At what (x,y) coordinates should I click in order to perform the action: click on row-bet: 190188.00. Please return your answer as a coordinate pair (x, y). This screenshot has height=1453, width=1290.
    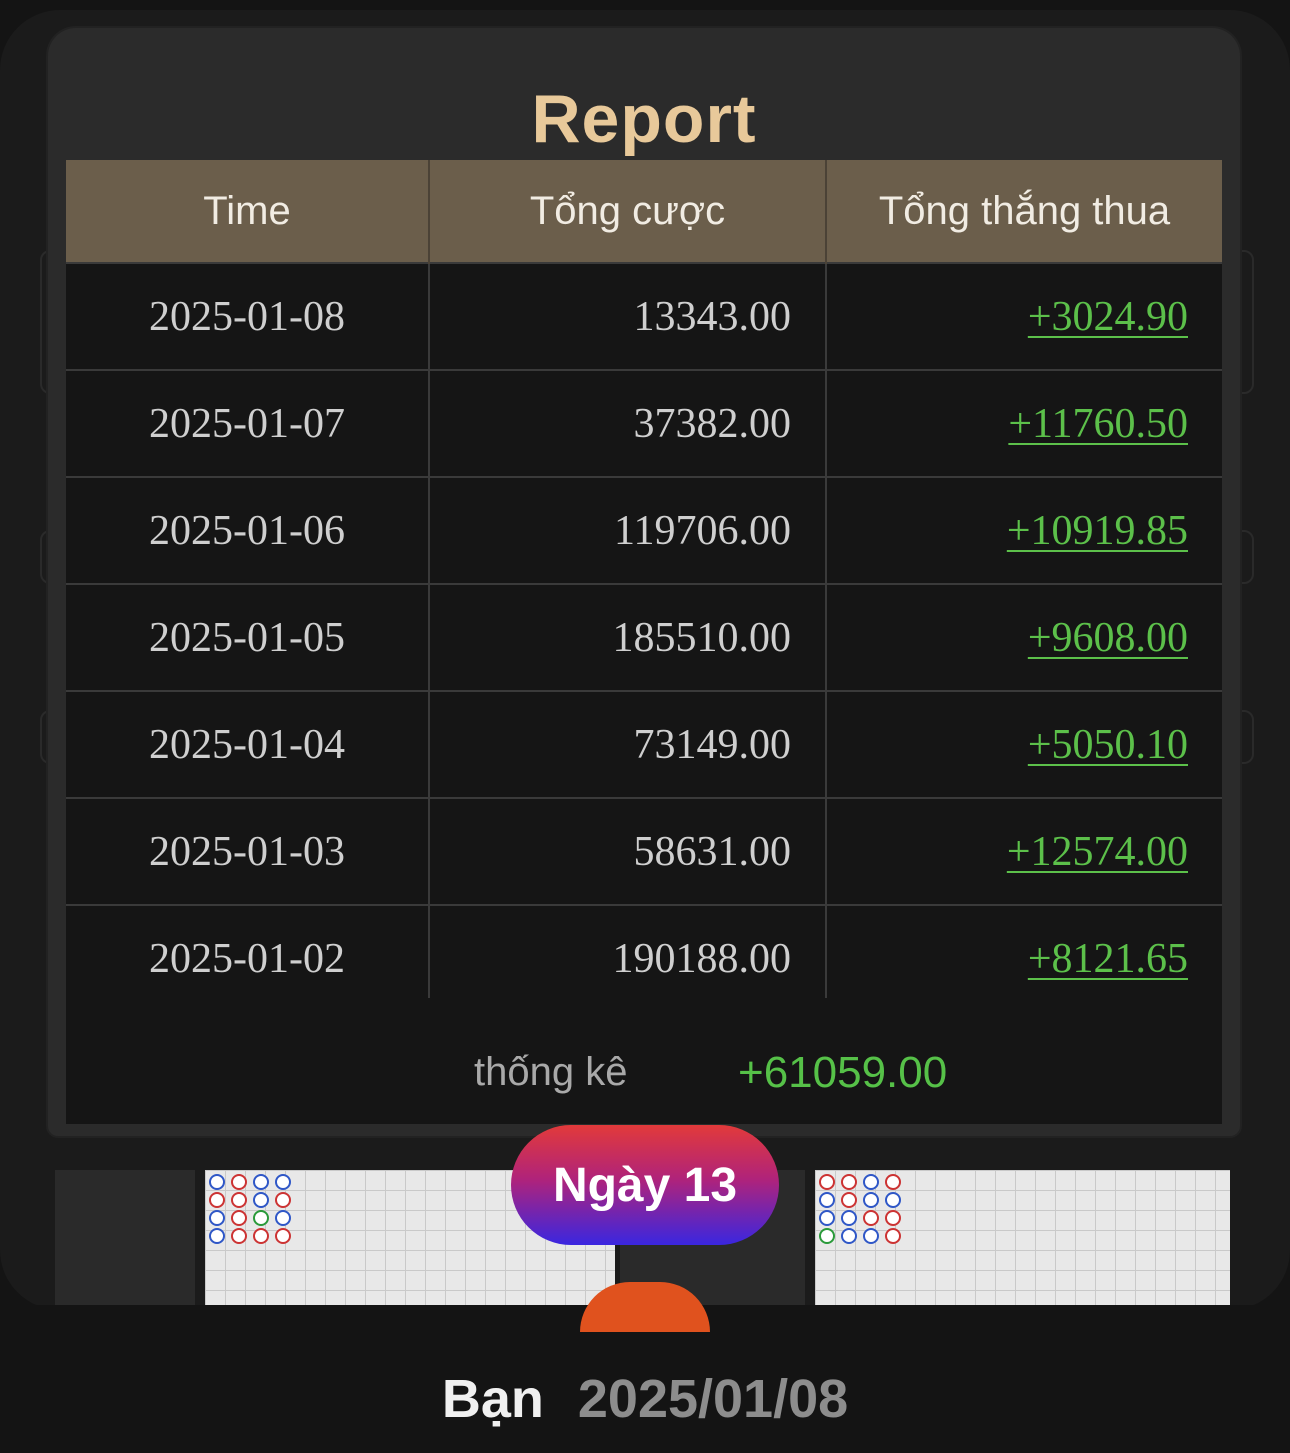
    Looking at the image, I should click on (627, 958).